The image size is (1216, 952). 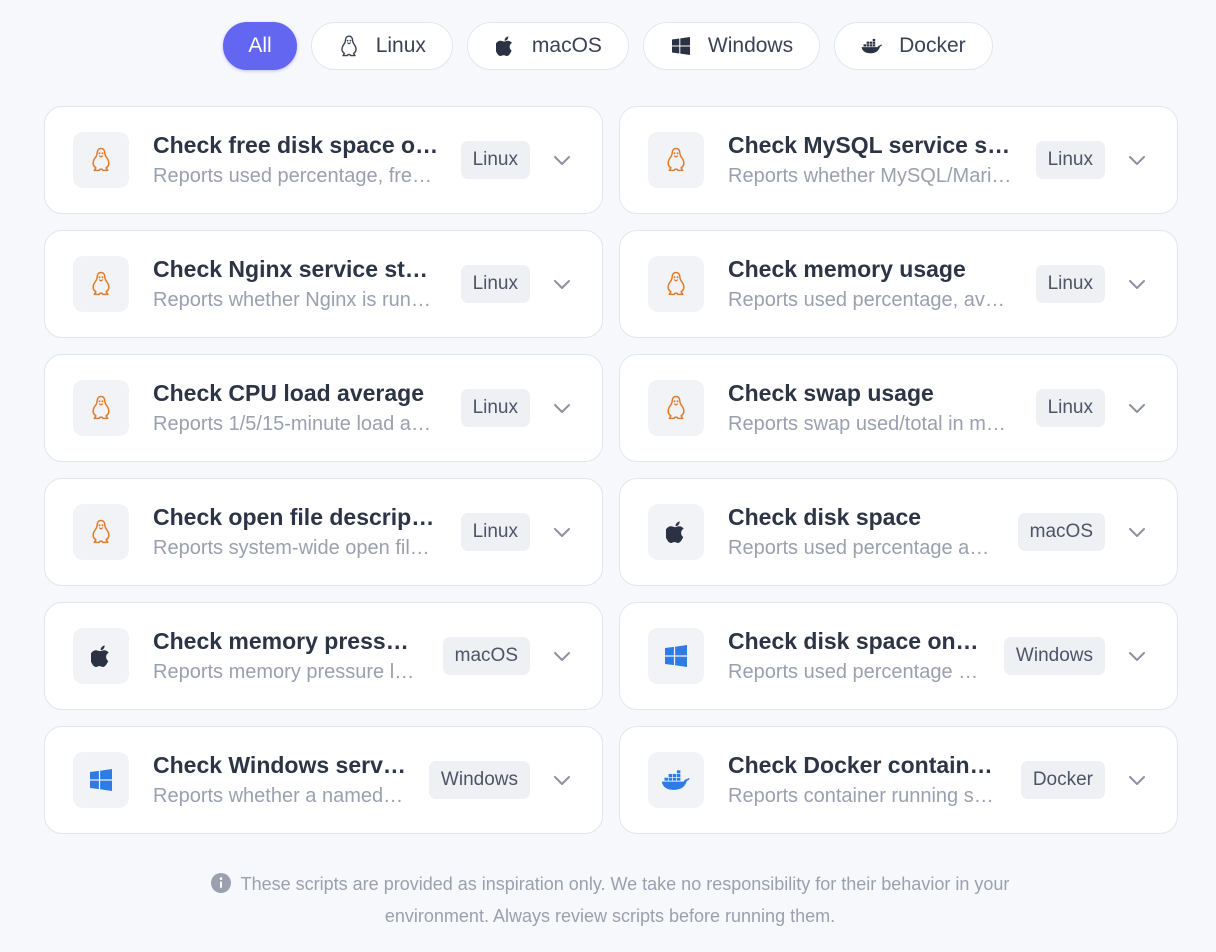 I want to click on info-icon, so click(x=220, y=883).